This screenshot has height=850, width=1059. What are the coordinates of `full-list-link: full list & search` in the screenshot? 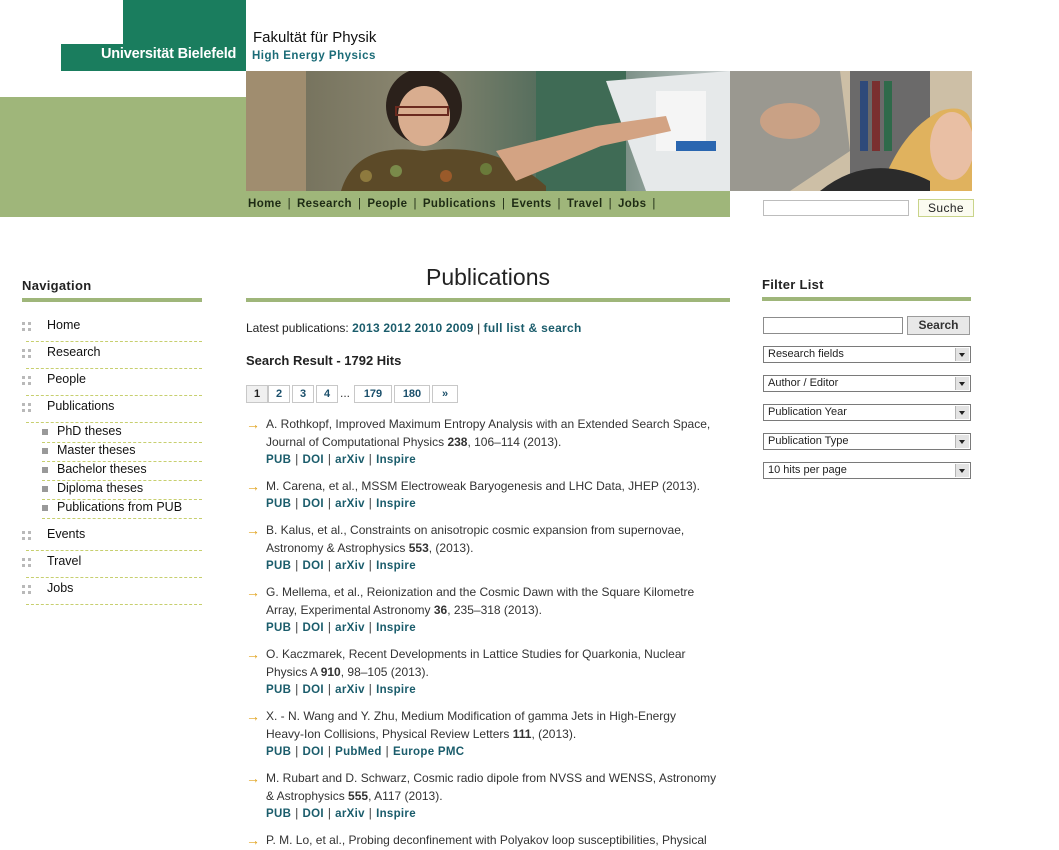 It's located at (533, 328).